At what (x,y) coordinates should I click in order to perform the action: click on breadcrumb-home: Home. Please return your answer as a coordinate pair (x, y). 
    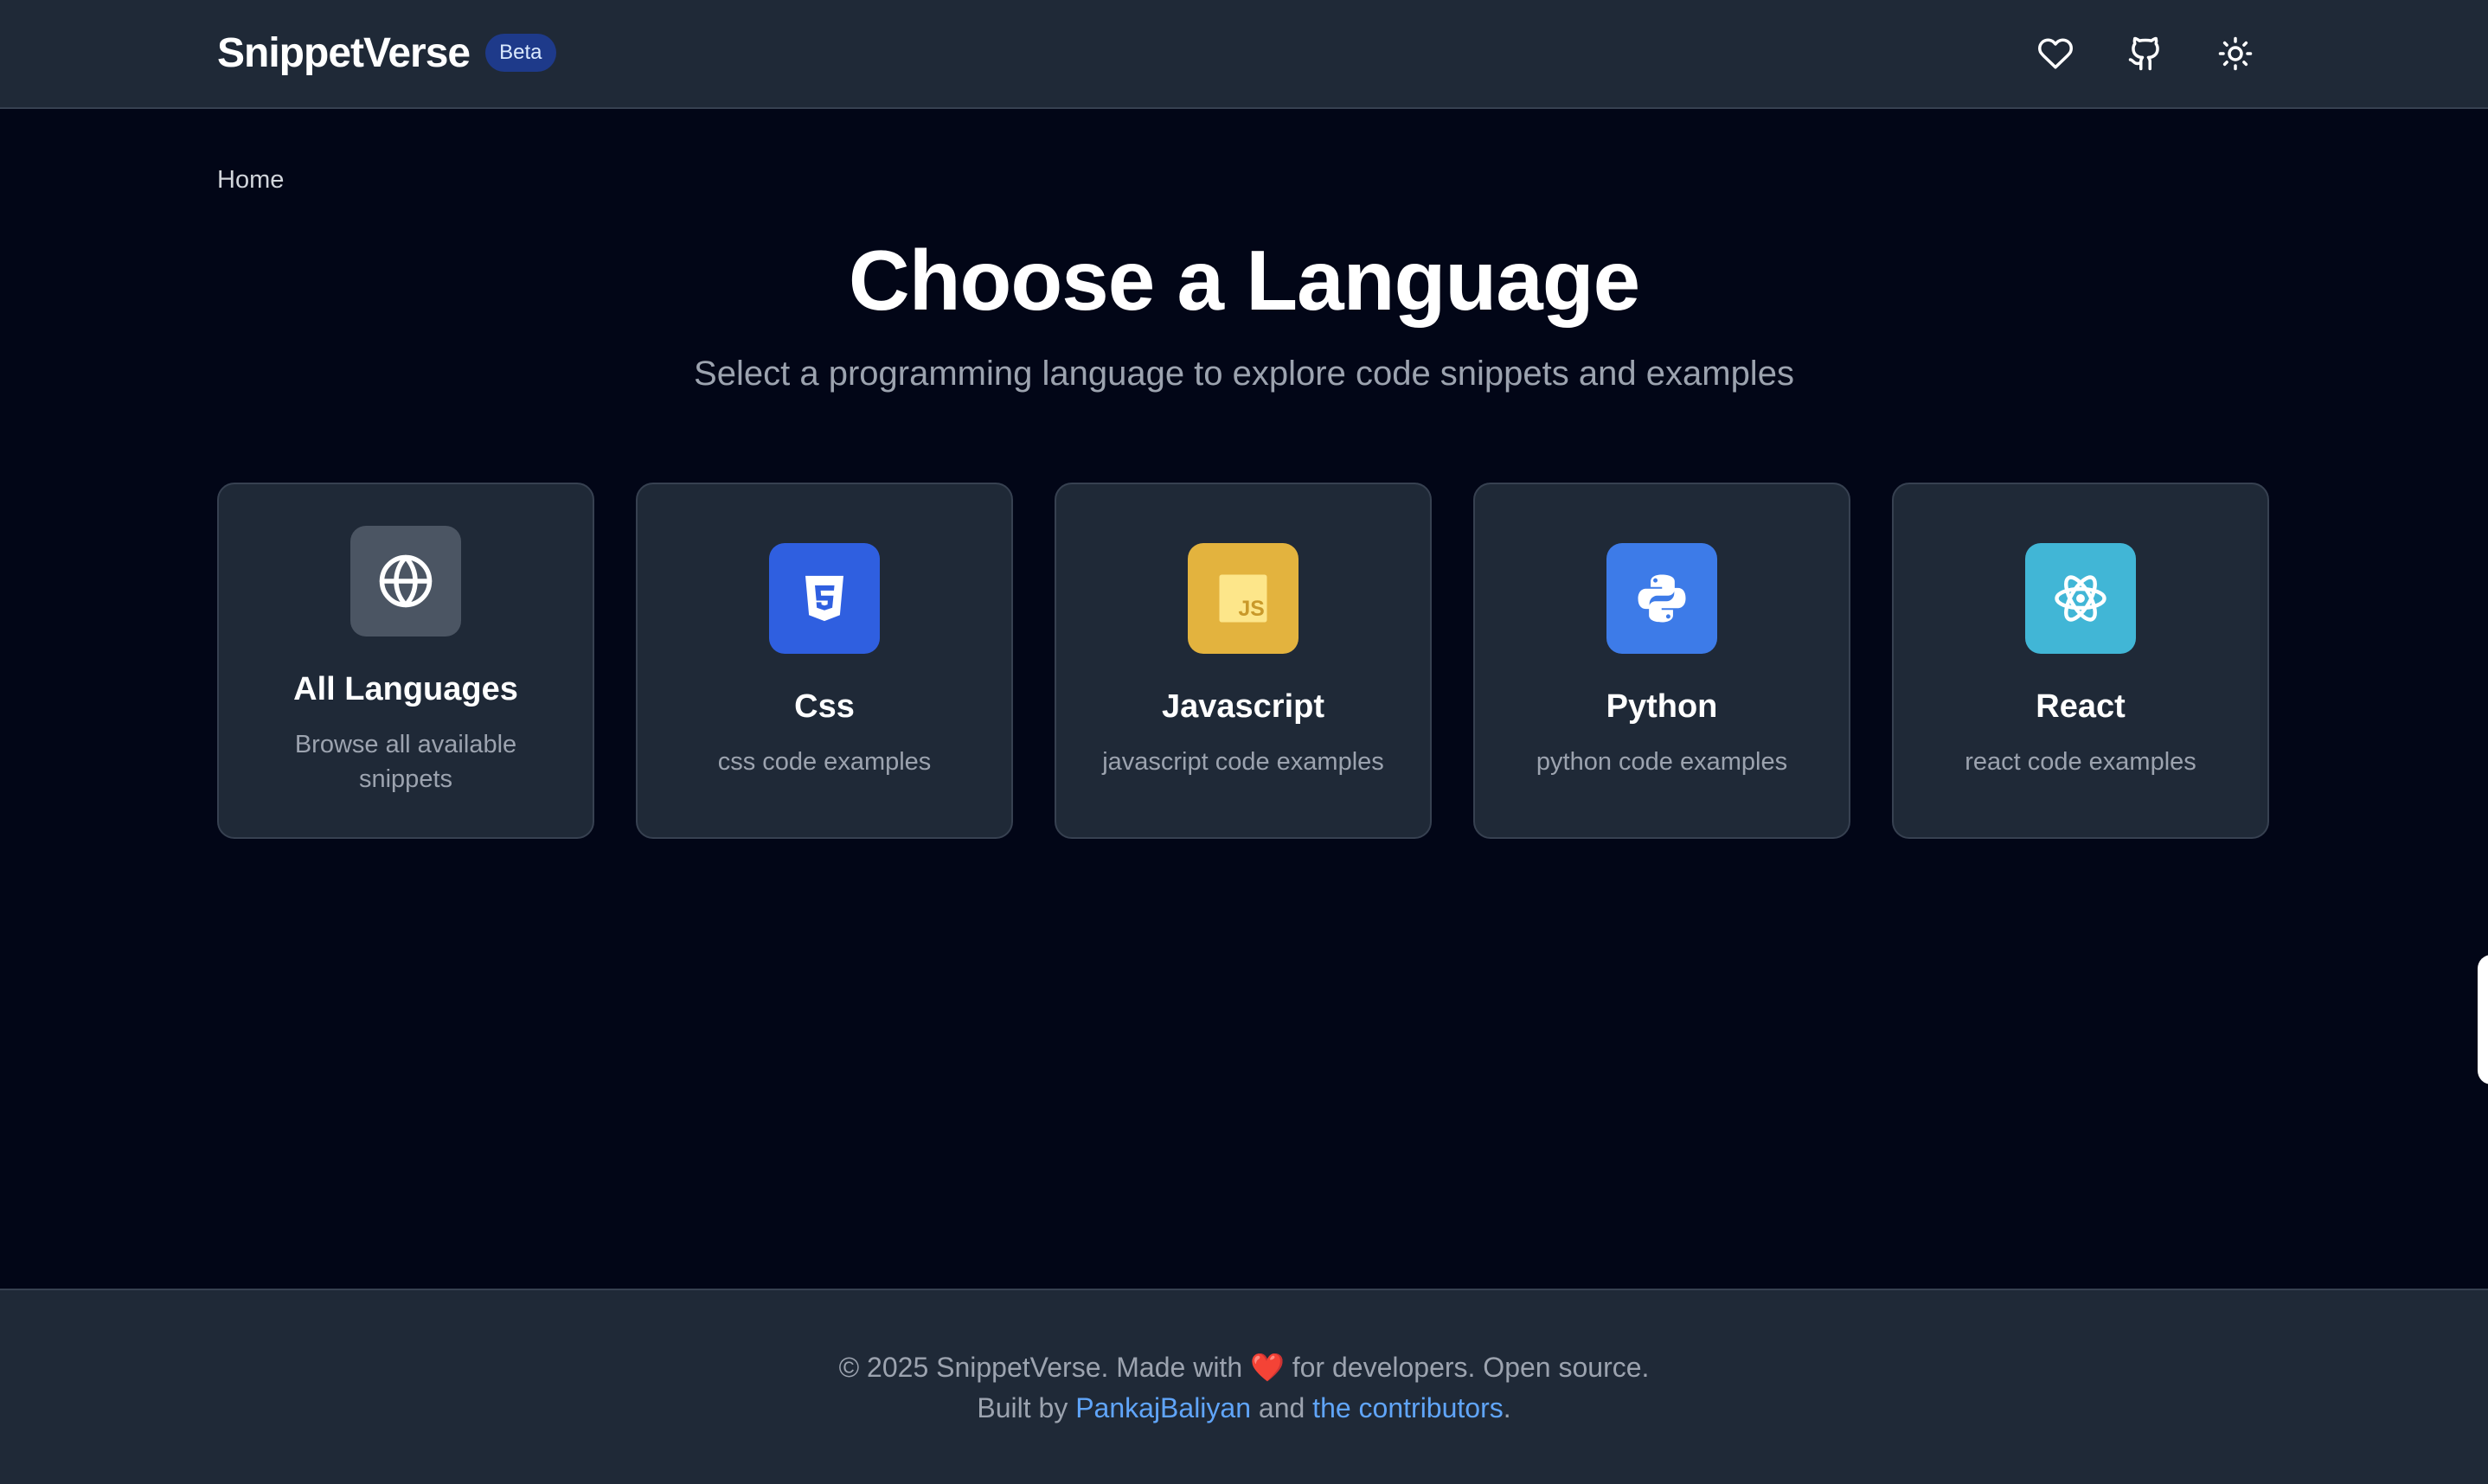
    Looking at the image, I should click on (251, 180).